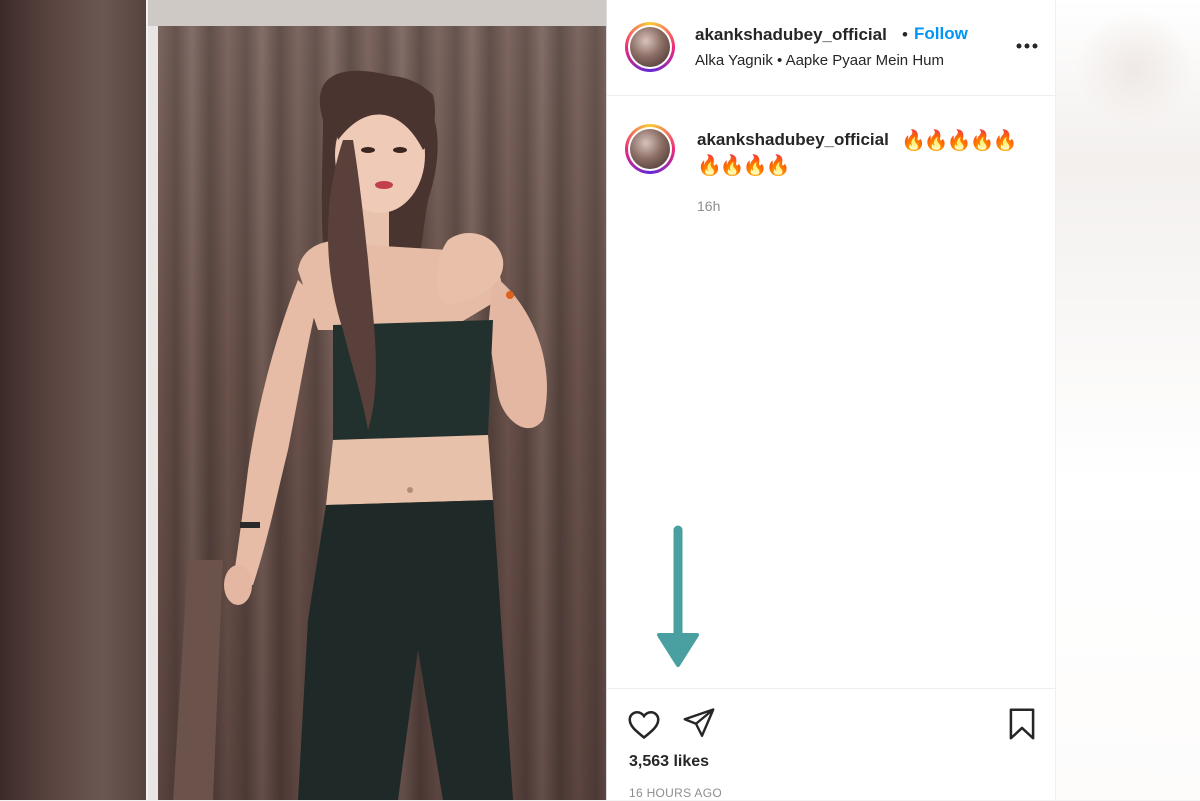 The width and height of the screenshot is (1200, 801). Describe the element at coordinates (831, 744) in the screenshot. I see `post-actions: 3,563 likes 16 HOURS AGO` at that location.